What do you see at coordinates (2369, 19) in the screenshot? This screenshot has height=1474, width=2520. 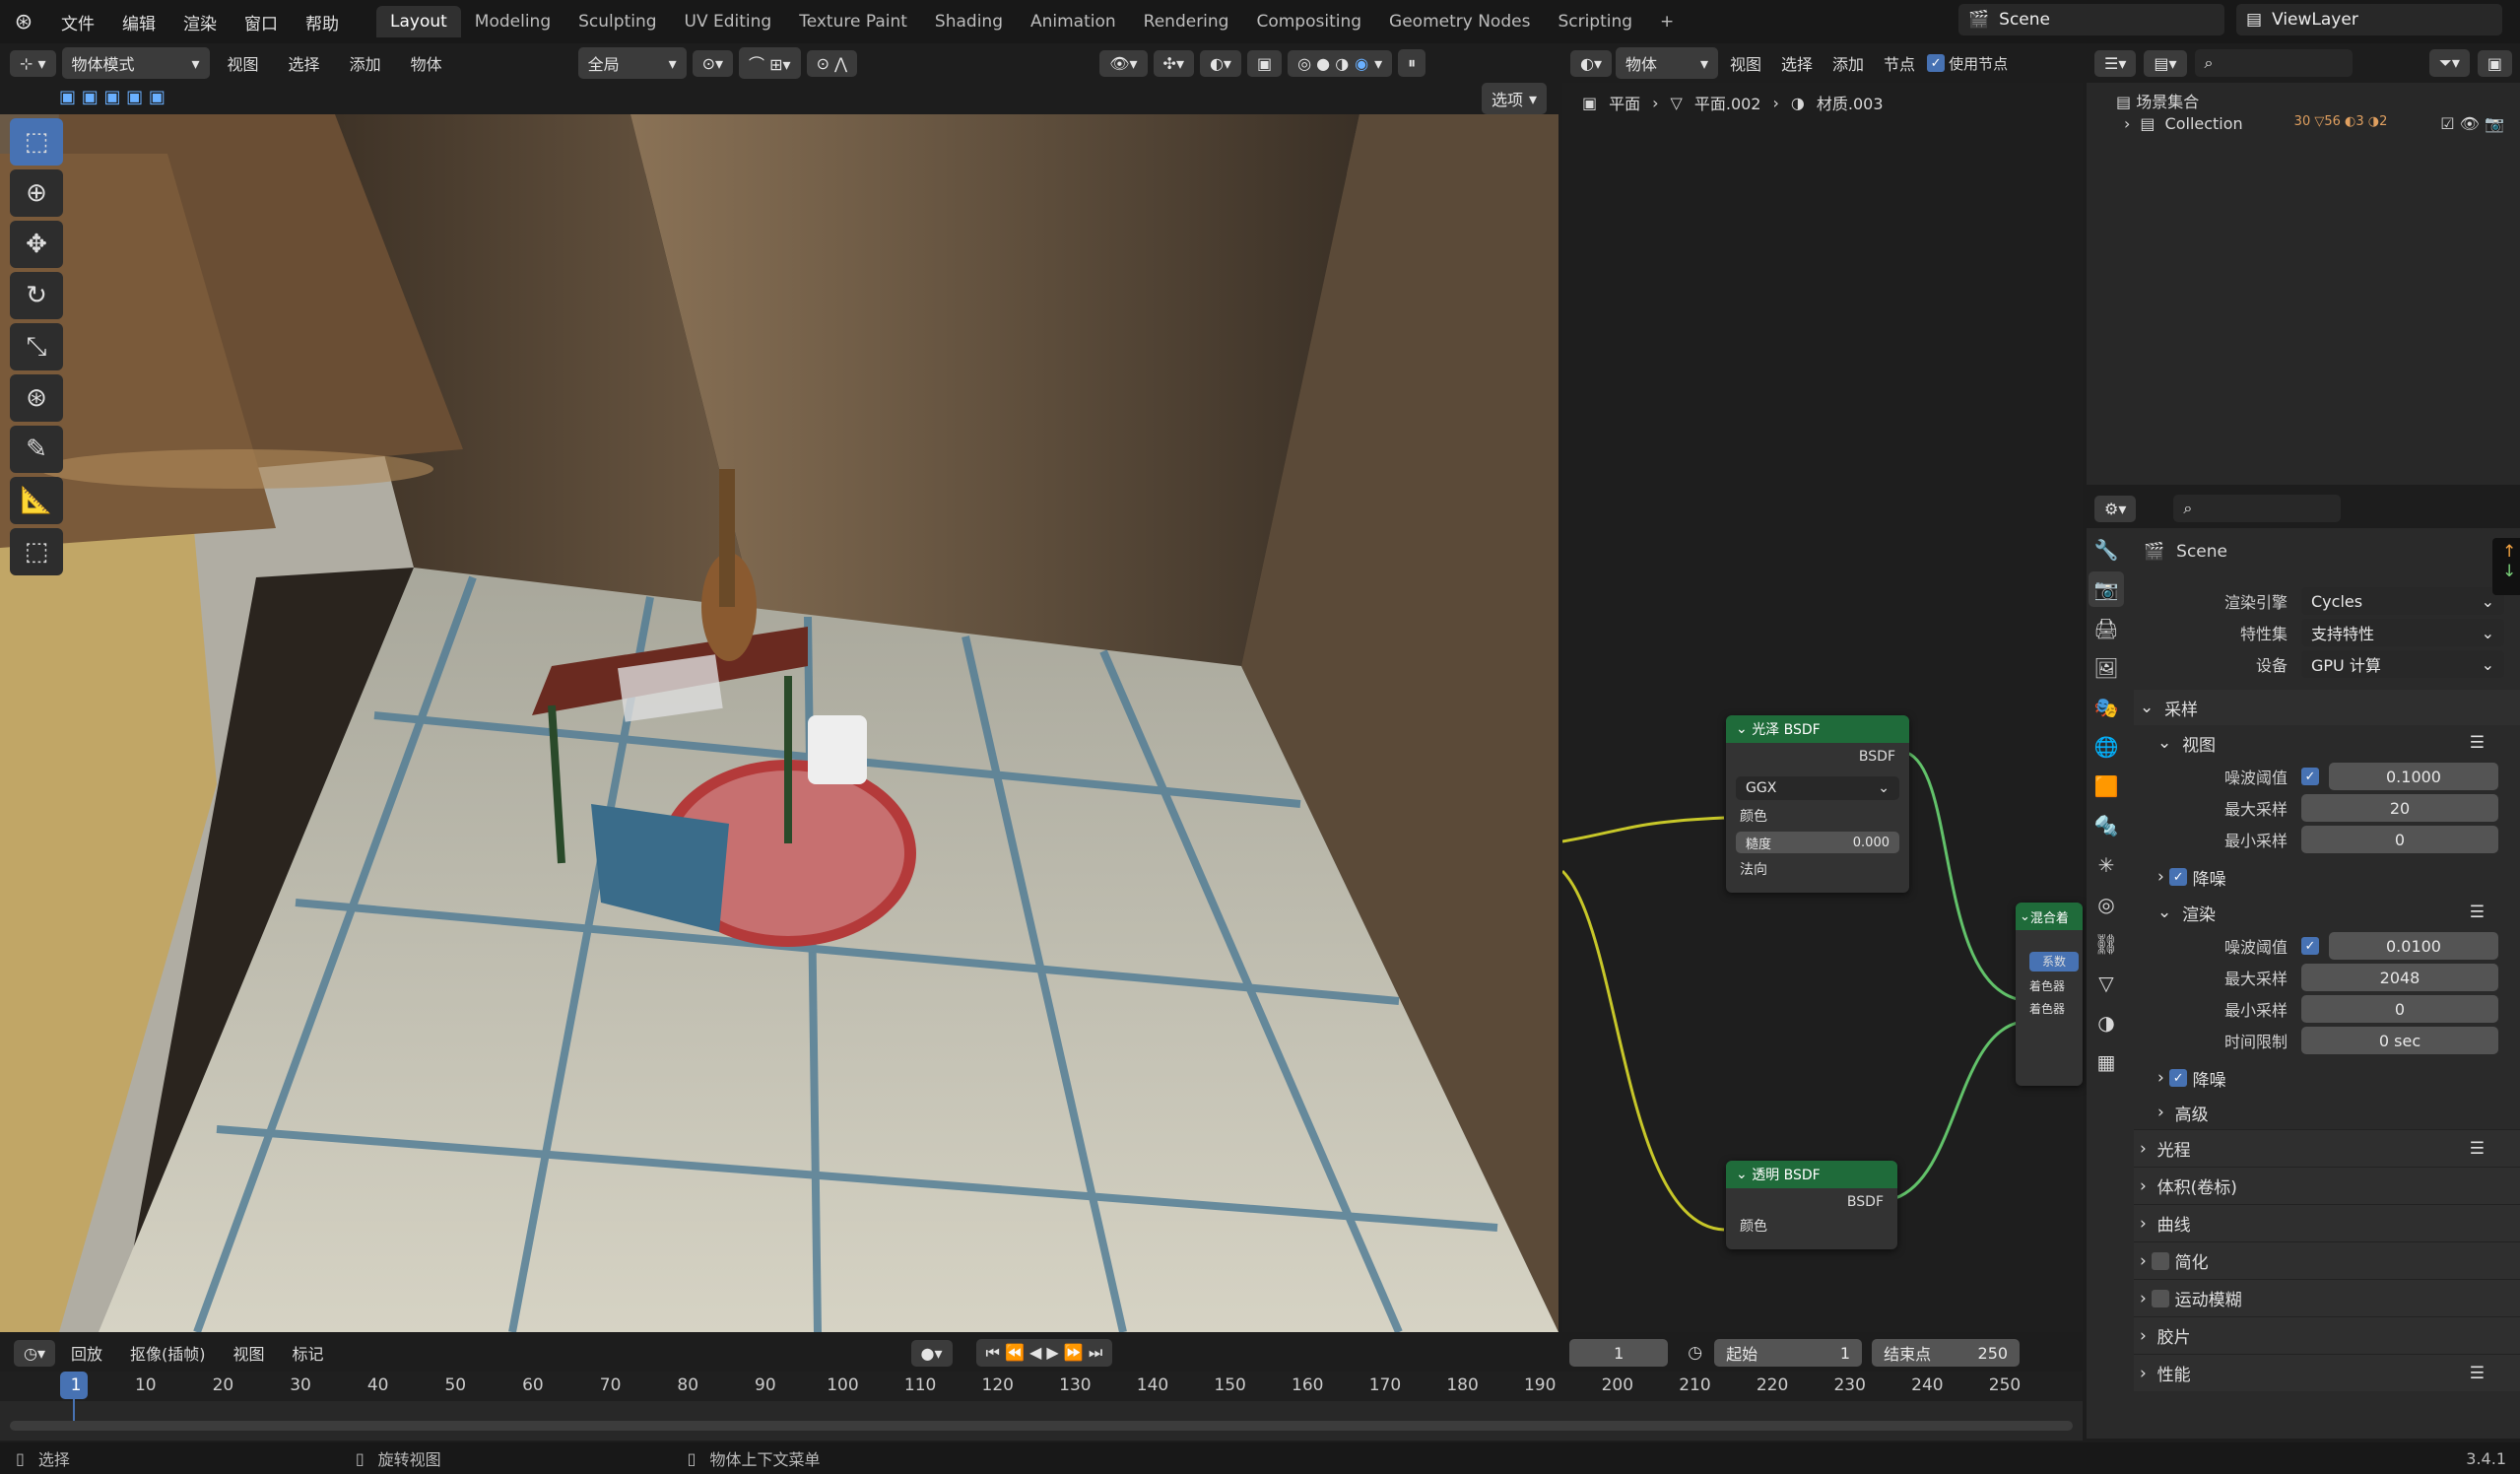 I see `viewlayer-selector: ▤ ViewLayer` at bounding box center [2369, 19].